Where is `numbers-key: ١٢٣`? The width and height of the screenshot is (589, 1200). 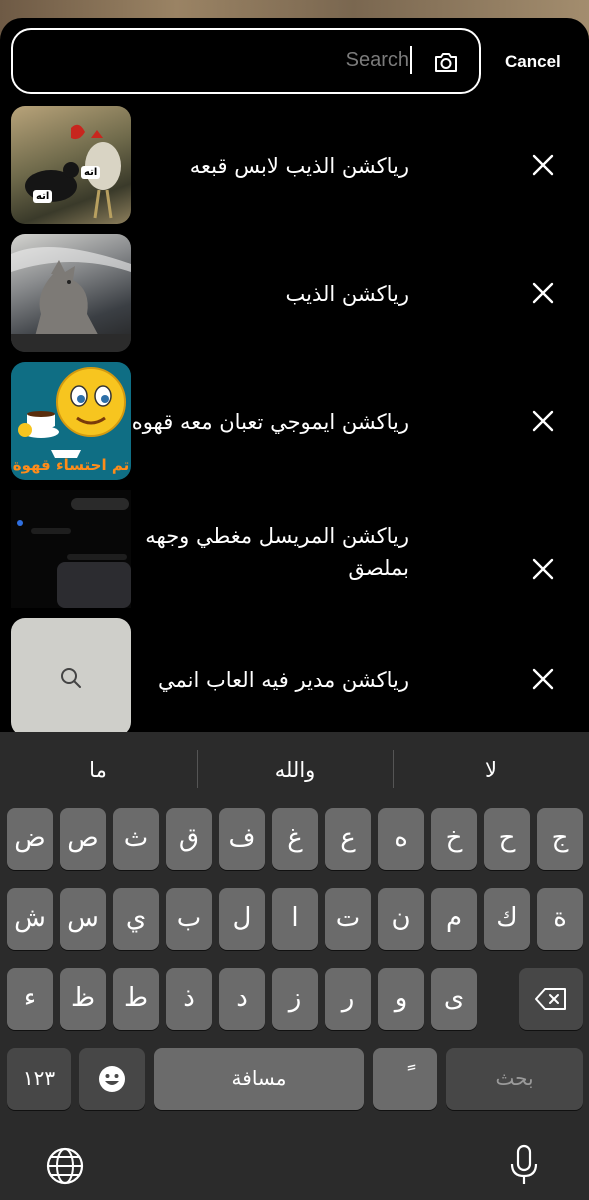 numbers-key: ١٢٣ is located at coordinates (39, 1079).